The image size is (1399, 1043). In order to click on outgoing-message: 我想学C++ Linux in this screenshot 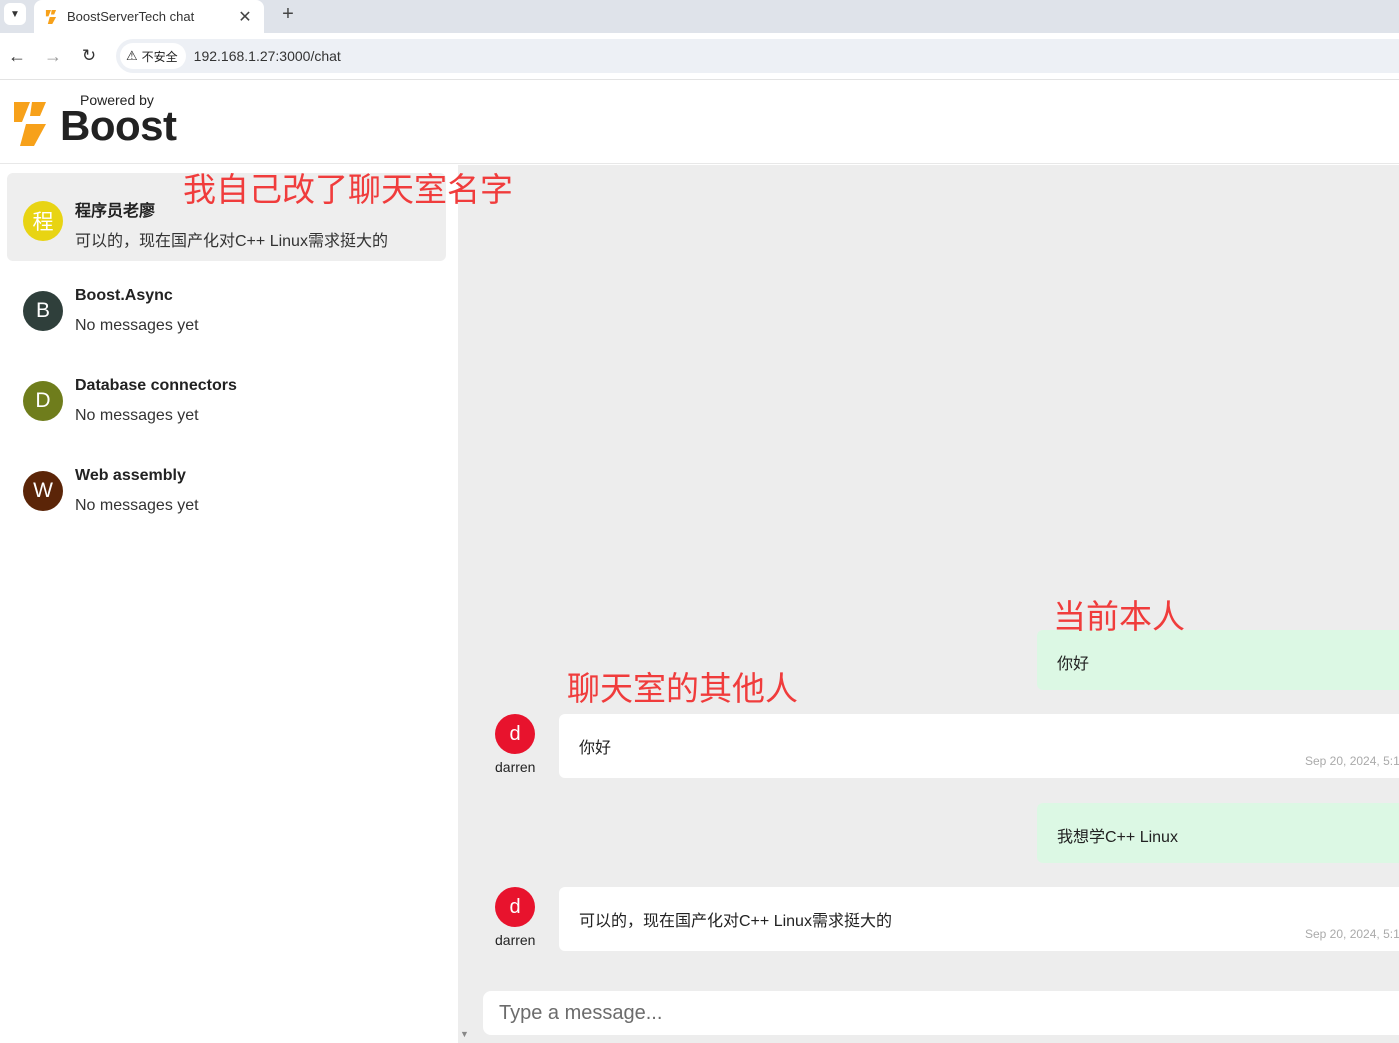, I will do `click(1218, 833)`.